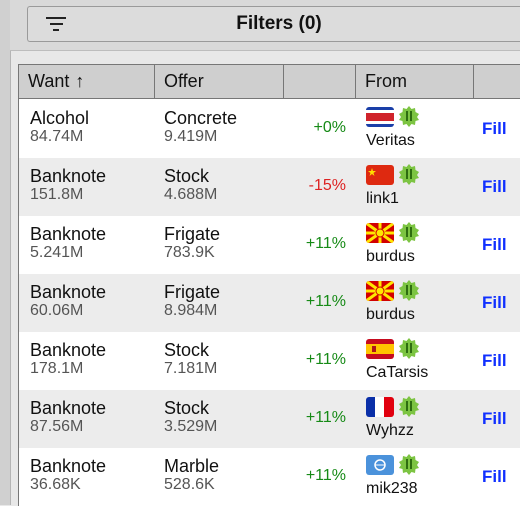  Describe the element at coordinates (56, 24) in the screenshot. I see `filter-icon` at that location.